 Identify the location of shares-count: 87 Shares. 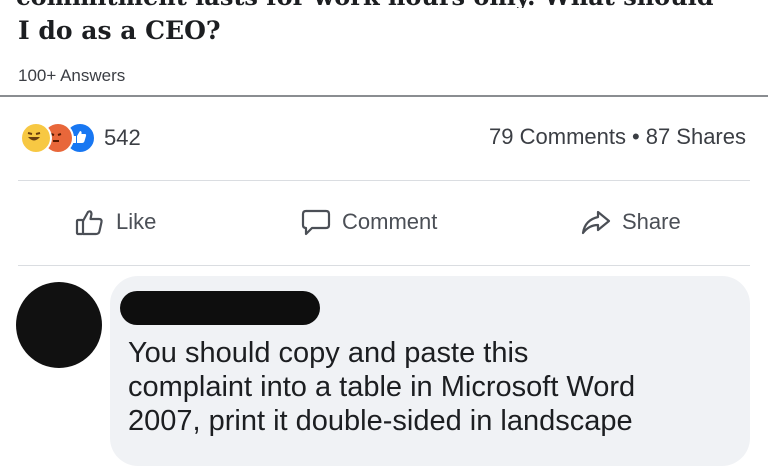
(696, 136).